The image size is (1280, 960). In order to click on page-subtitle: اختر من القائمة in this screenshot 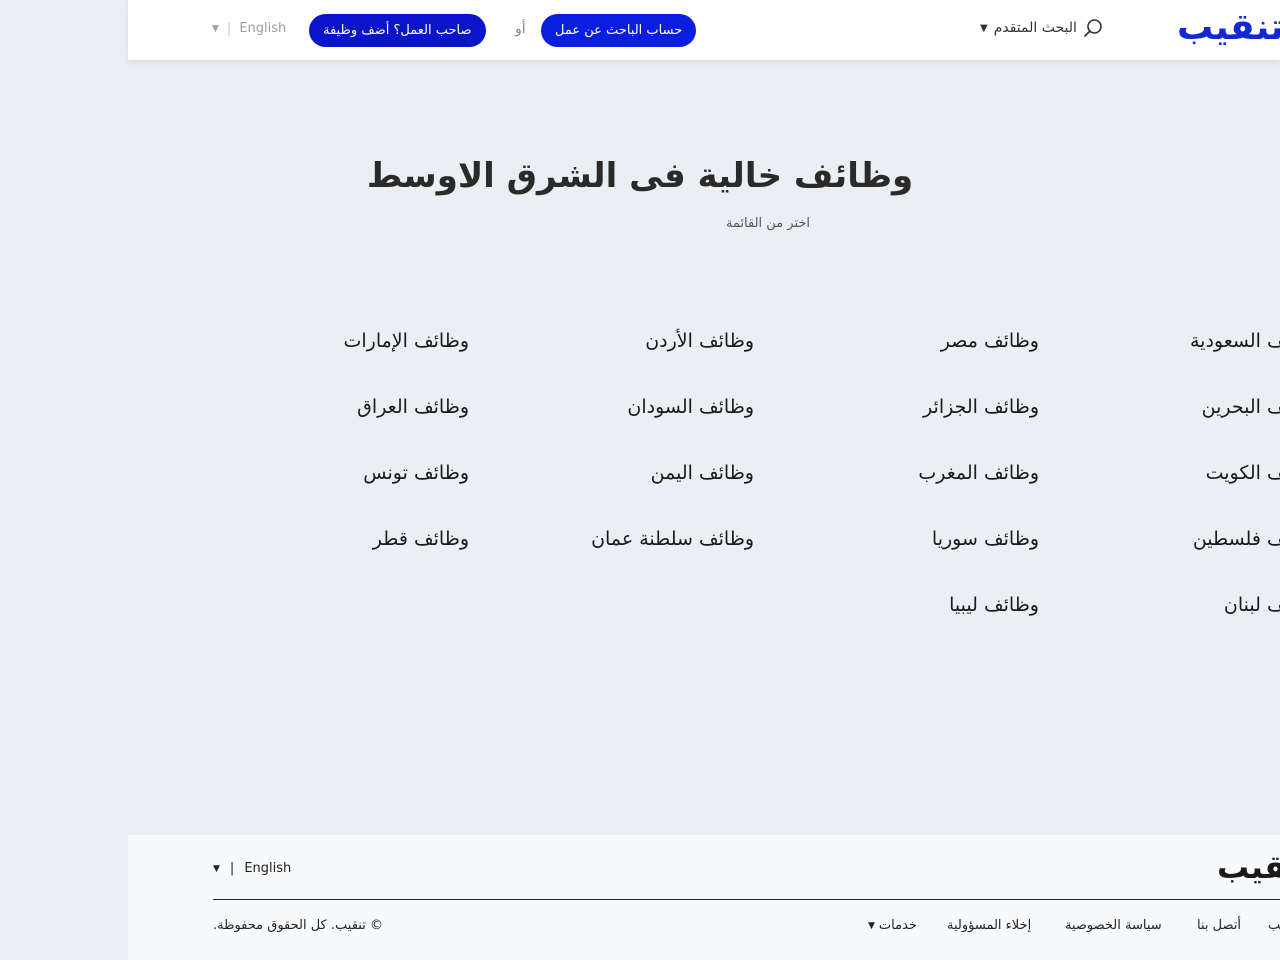, I will do `click(768, 223)`.